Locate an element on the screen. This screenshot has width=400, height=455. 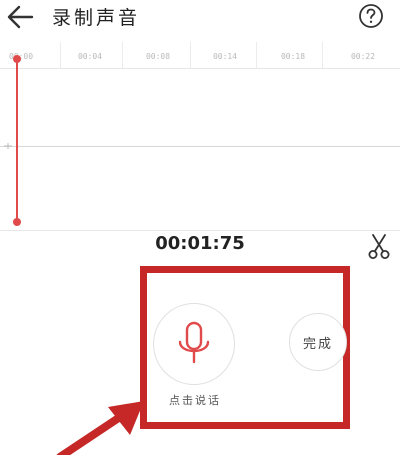
scissors-icon is located at coordinates (379, 246).